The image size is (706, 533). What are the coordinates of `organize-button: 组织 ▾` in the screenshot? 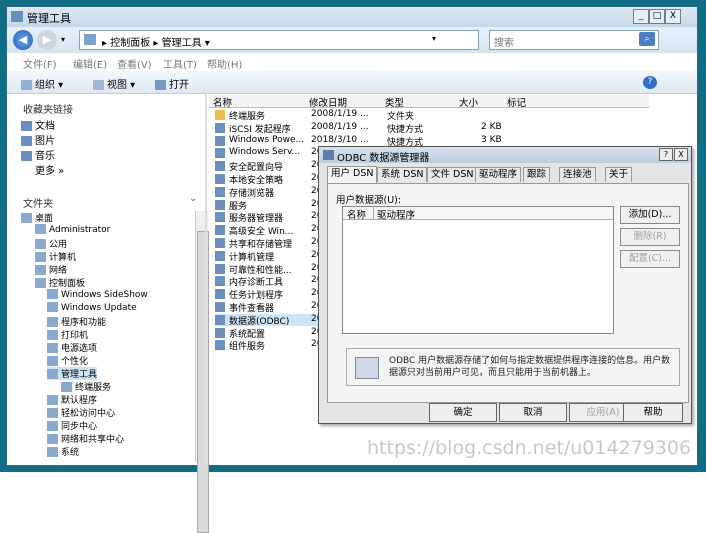 It's located at (42, 83).